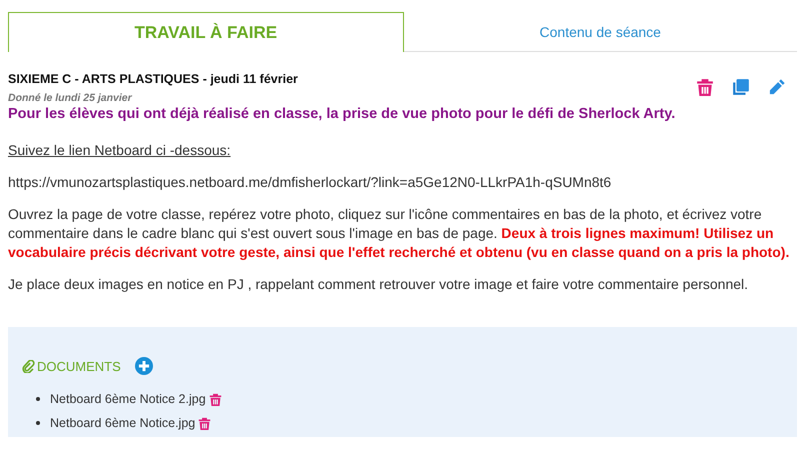  Describe the element at coordinates (28, 366) in the screenshot. I see `paperclip-icon` at that location.